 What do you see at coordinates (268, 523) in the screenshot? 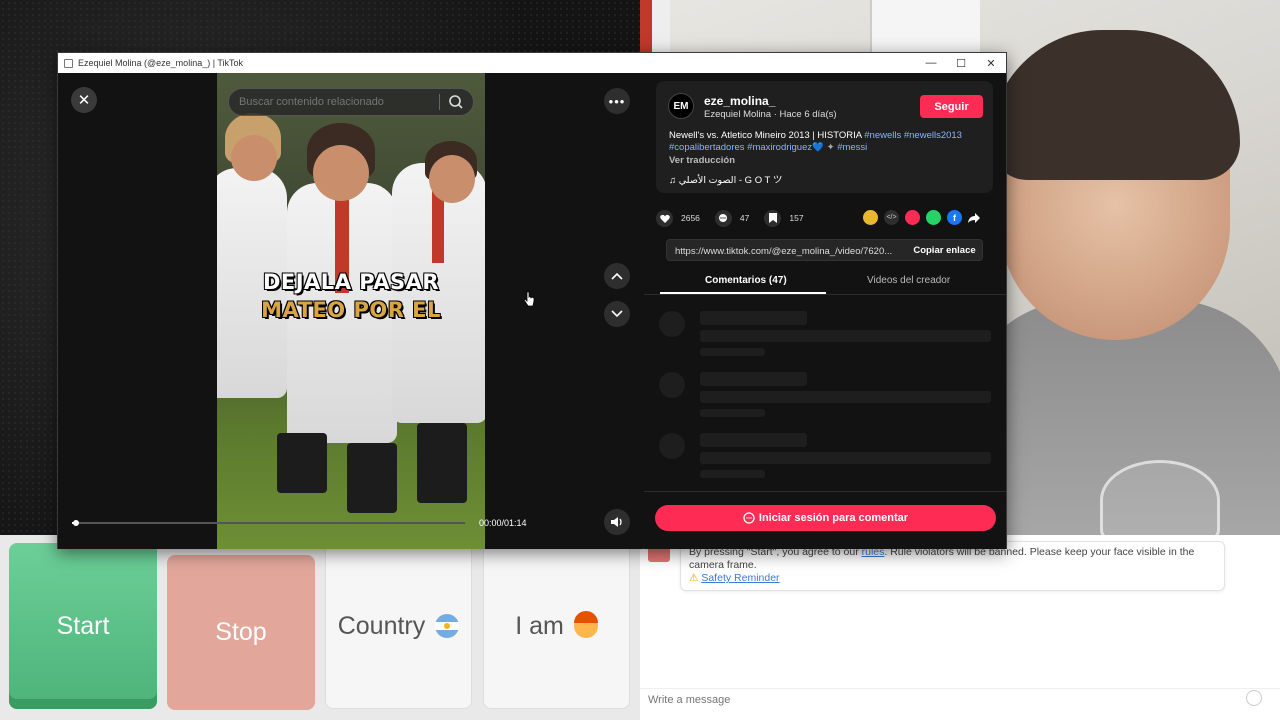
I see `video-progress-bar` at bounding box center [268, 523].